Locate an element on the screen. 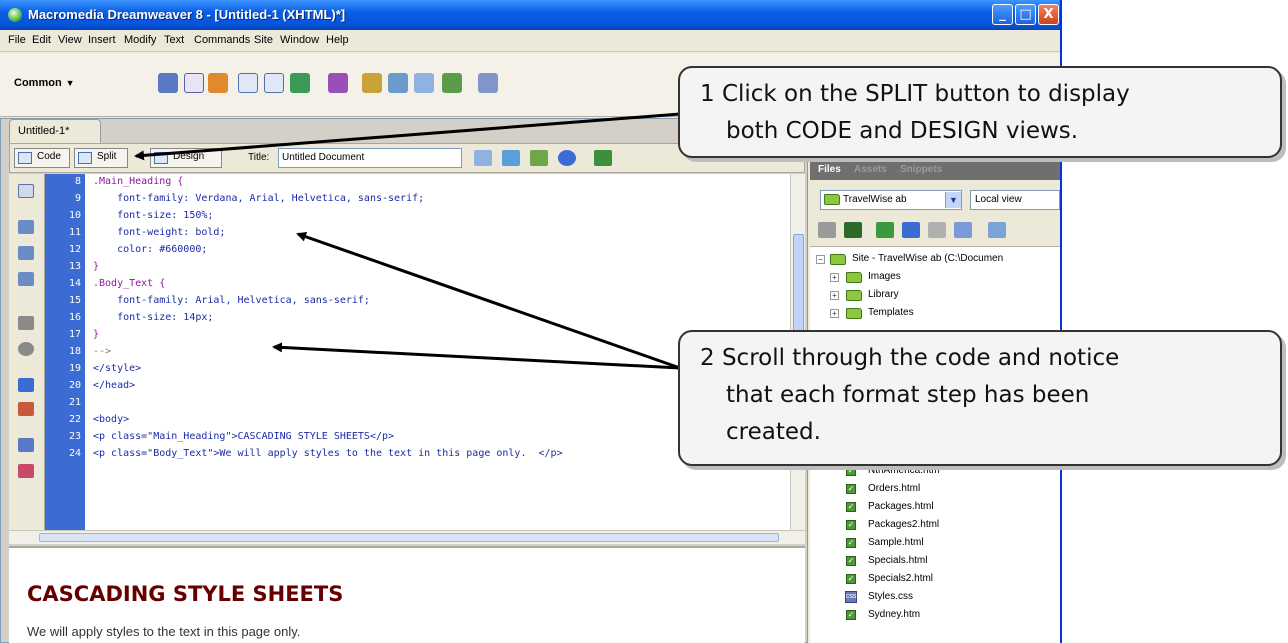 The width and height of the screenshot is (1288, 643). menu-window: Window is located at coordinates (299, 40).